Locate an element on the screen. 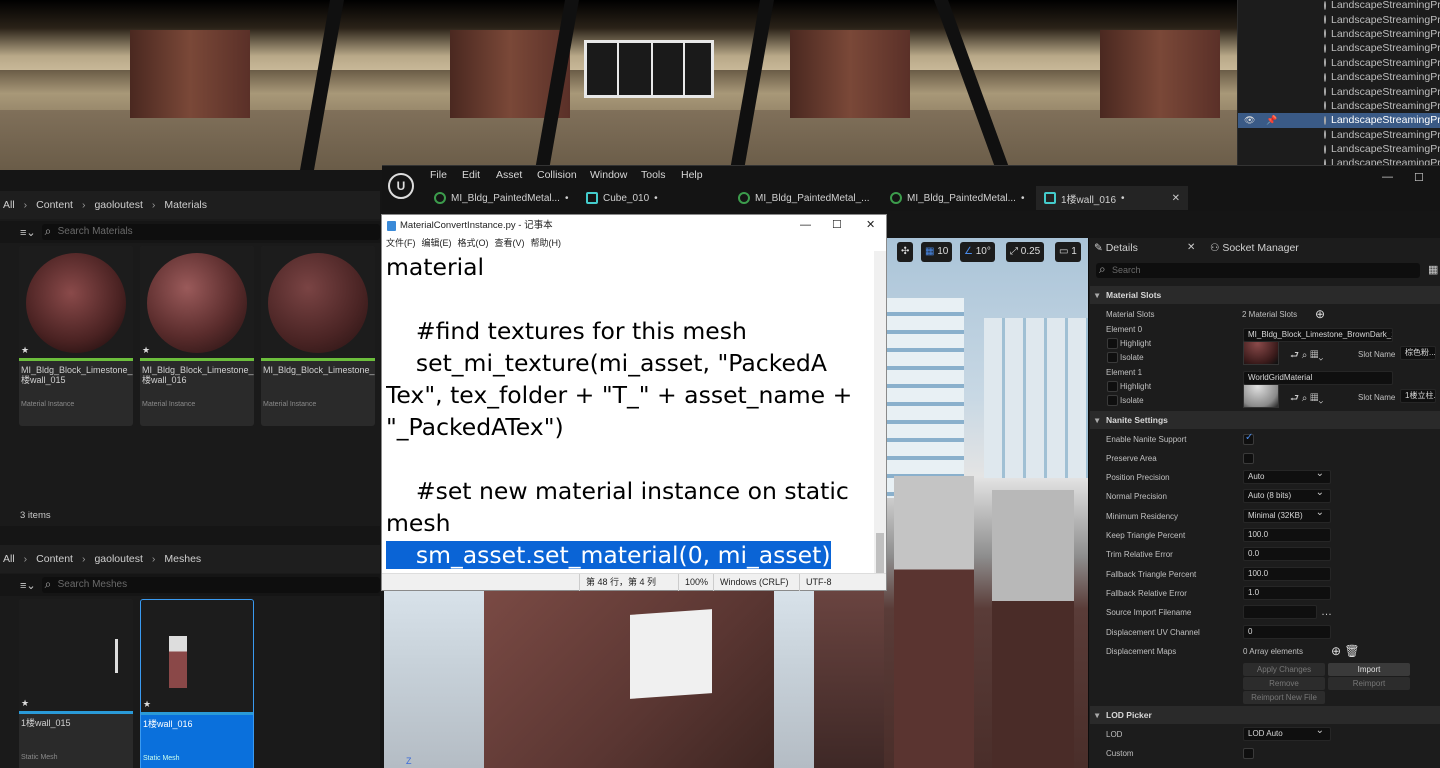 The height and width of the screenshot is (768, 1440). tab-socket-manager: ⚇ Socket Manager is located at coordinates (1254, 248).